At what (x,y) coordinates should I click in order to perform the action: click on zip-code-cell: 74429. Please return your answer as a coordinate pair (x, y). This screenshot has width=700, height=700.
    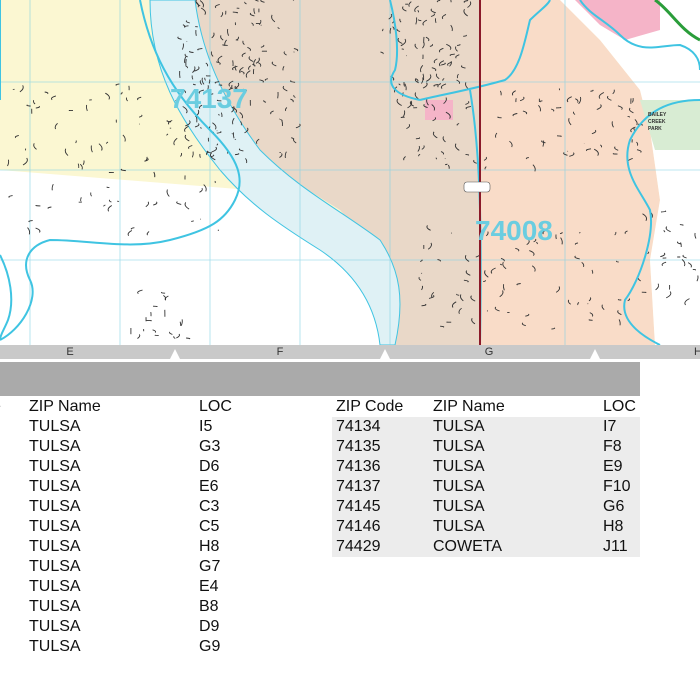
    Looking at the image, I should click on (358, 546).